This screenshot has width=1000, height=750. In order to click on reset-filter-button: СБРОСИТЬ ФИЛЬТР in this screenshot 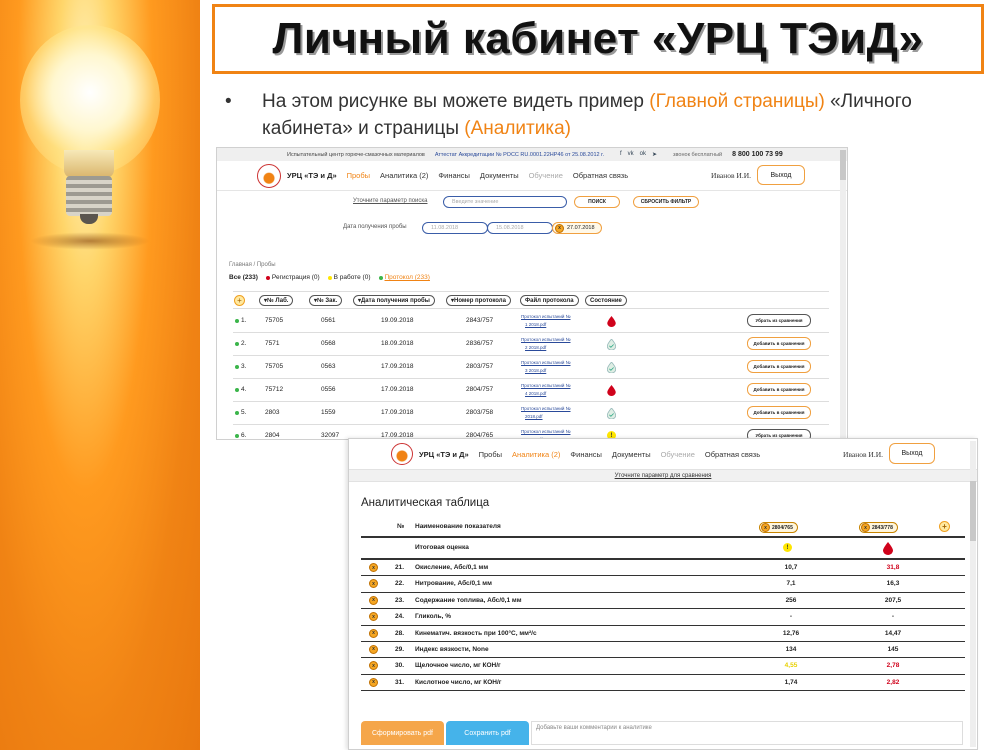, I will do `click(666, 202)`.